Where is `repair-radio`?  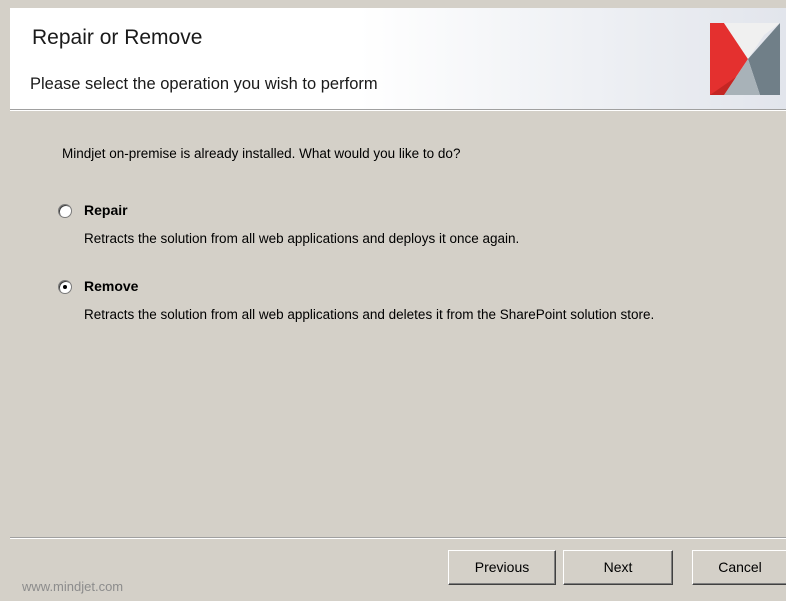 repair-radio is located at coordinates (65, 211).